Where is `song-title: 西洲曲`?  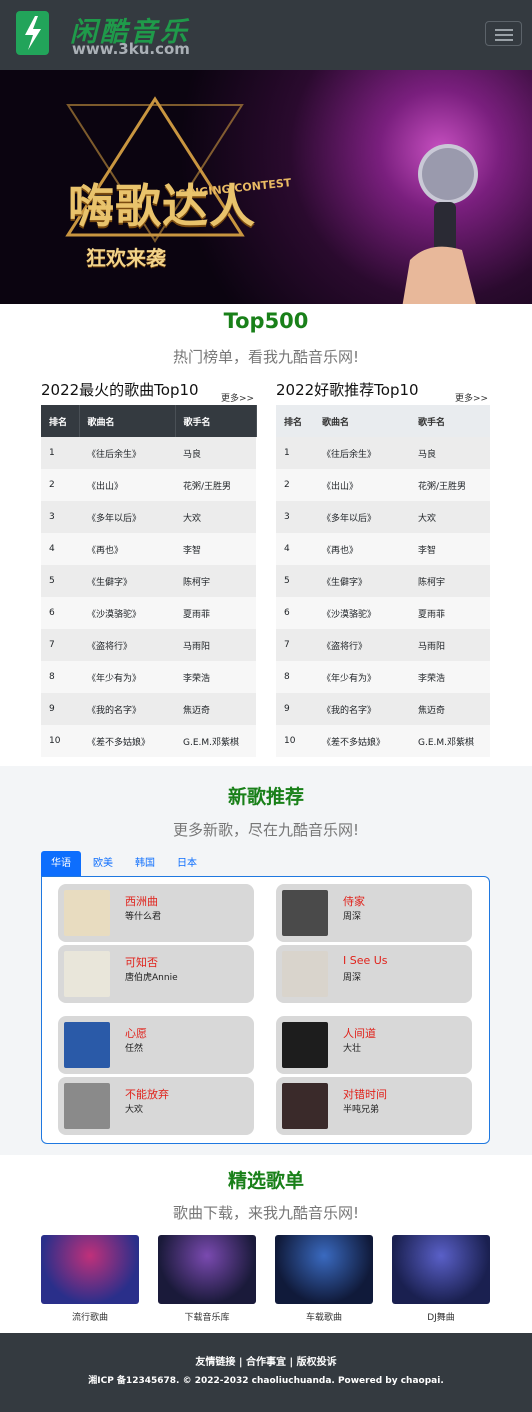 song-title: 西洲曲 is located at coordinates (141, 901).